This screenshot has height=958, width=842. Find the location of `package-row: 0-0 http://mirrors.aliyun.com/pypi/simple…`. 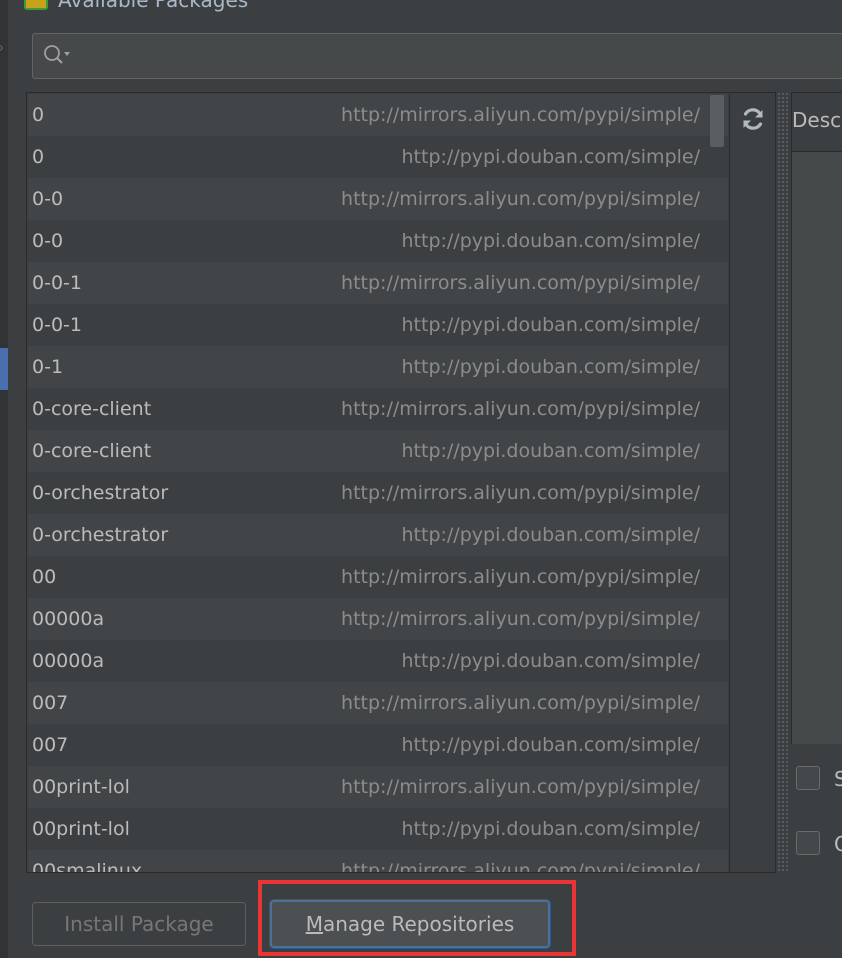

package-row: 0-0 http://mirrors.aliyun.com/pypi/simple… is located at coordinates (378, 199).